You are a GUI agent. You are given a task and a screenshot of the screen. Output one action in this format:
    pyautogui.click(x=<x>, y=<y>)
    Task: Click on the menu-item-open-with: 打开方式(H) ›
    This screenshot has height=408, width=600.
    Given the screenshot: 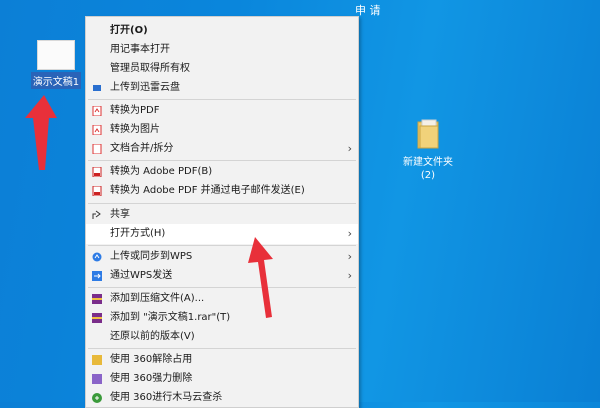 What is the action you would take?
    pyautogui.click(x=222, y=234)
    